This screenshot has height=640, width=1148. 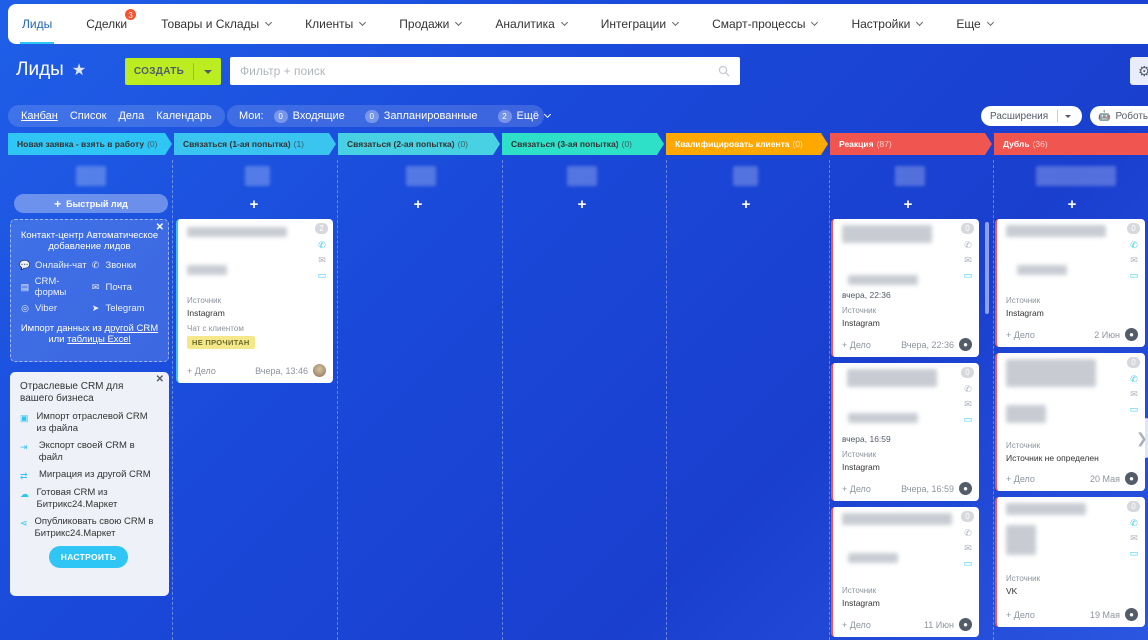 I want to click on configure-button: НАСТРОИТЬ, so click(x=88, y=557).